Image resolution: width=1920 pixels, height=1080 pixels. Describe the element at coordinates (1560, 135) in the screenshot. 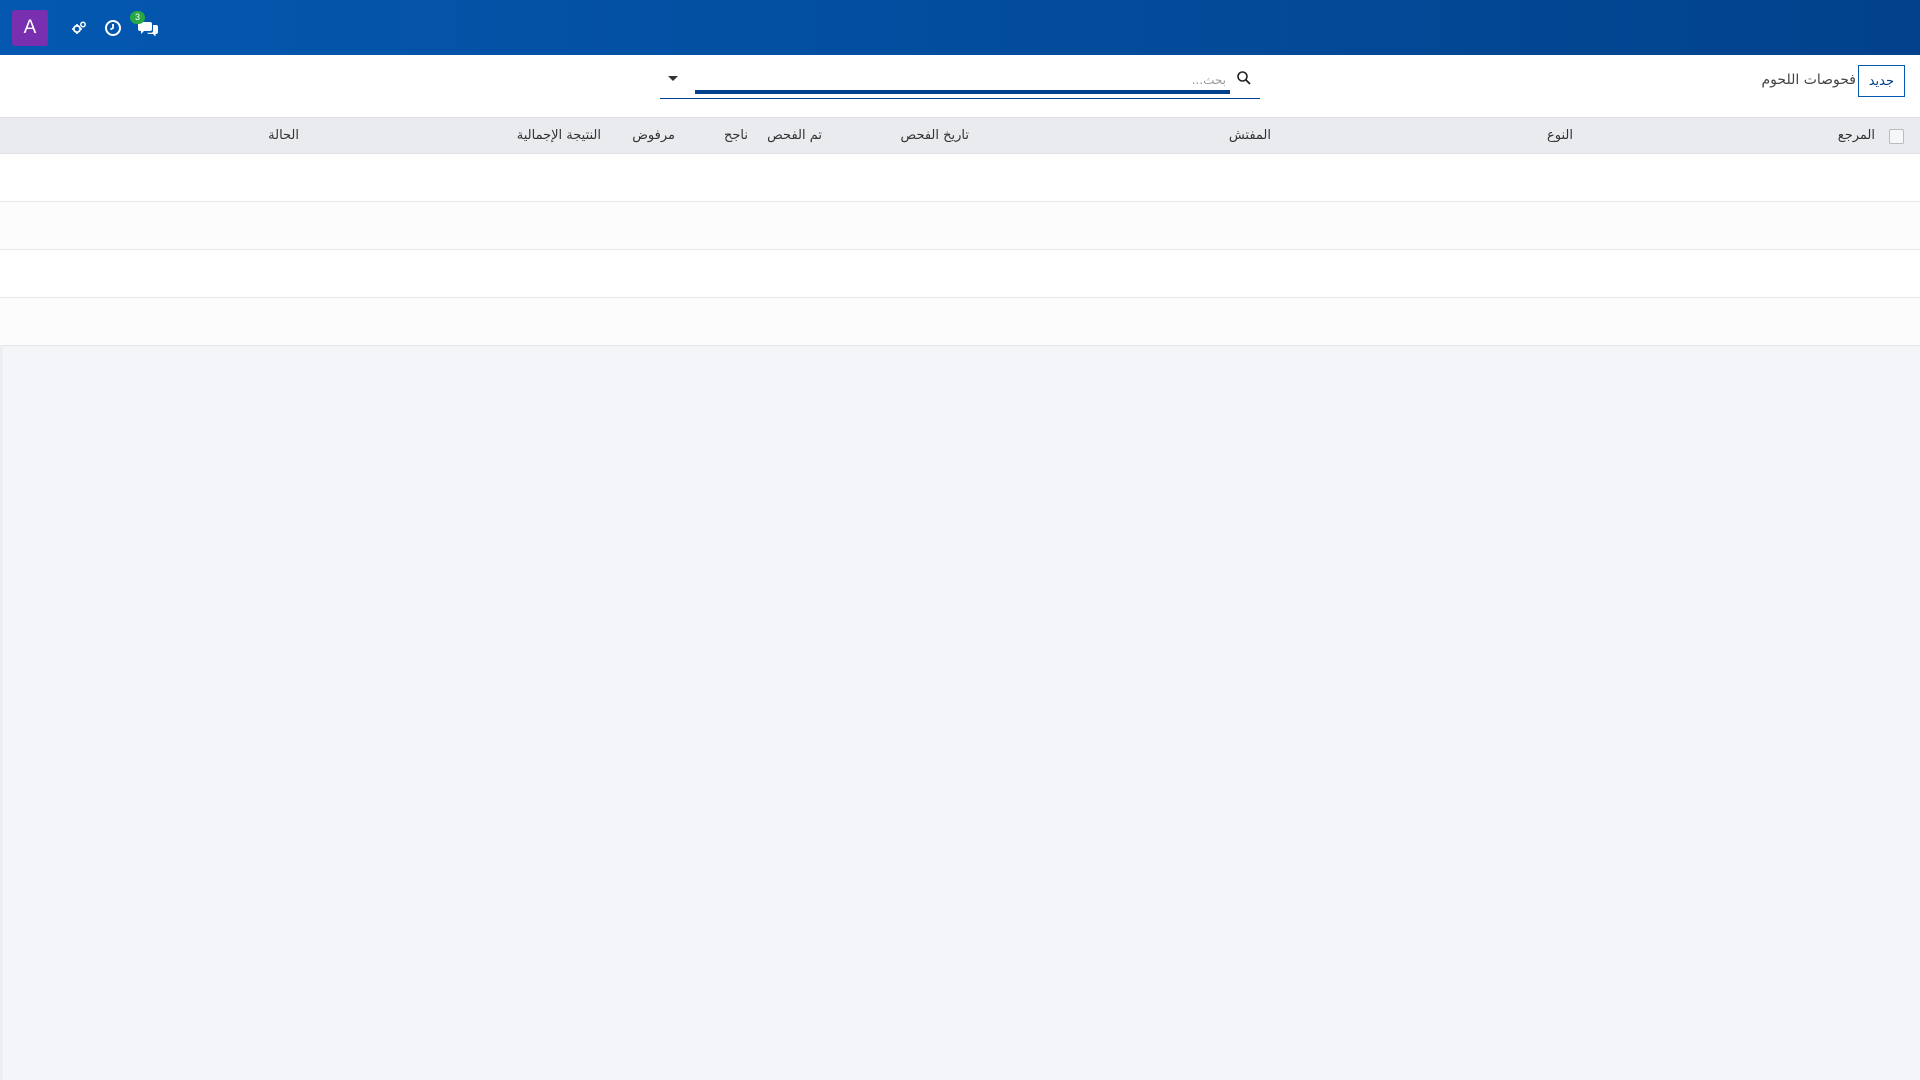

I see `column-header-type: النوع` at that location.